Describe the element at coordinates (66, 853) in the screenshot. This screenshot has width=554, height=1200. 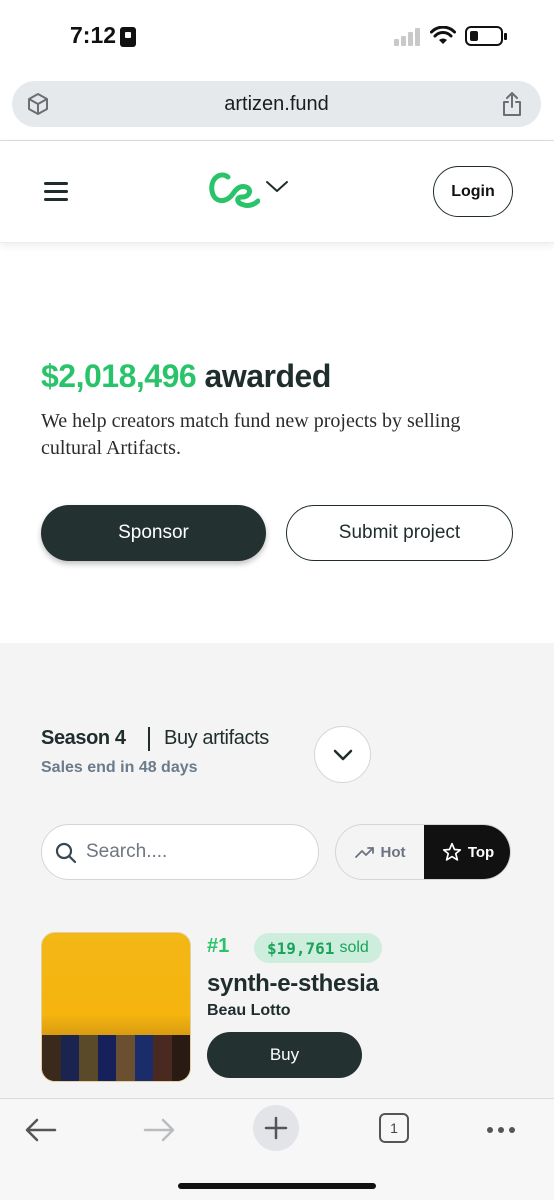
I see `search-icon` at that location.